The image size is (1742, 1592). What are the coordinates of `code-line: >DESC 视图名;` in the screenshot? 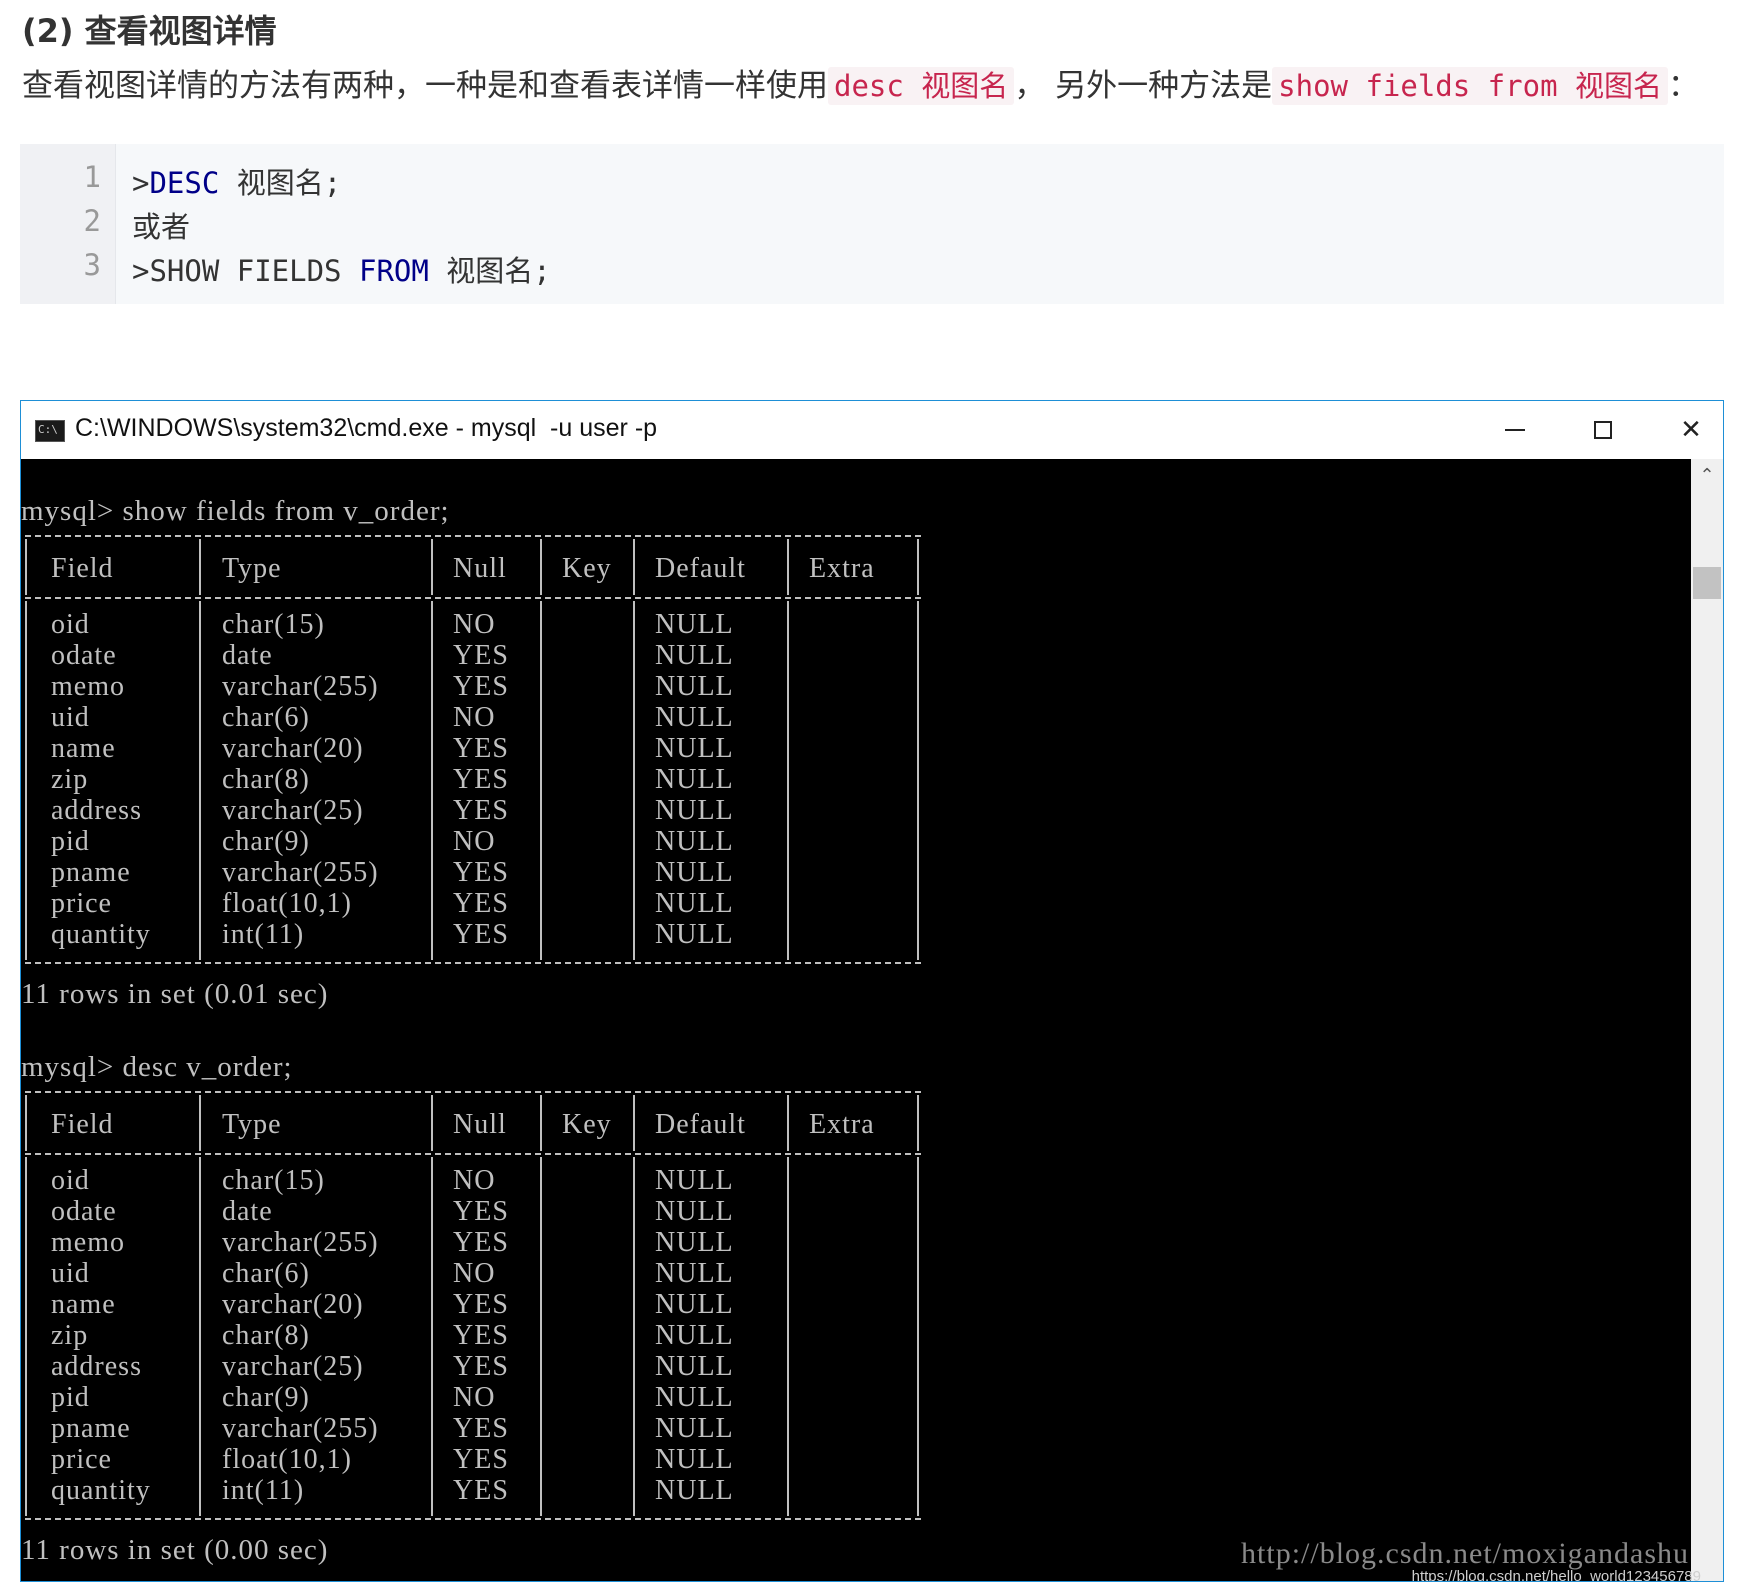 It's located at (236, 181).